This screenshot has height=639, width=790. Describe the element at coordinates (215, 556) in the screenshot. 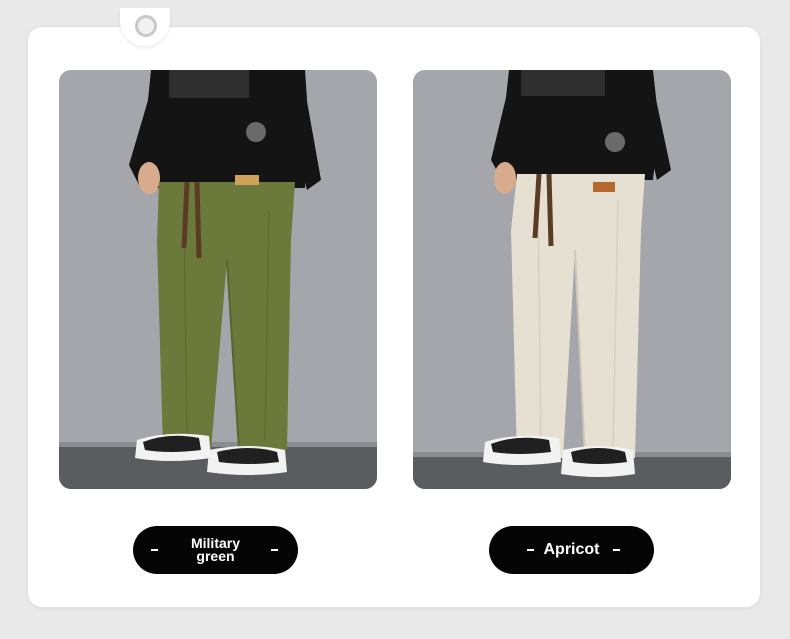

I see `color-label-line-2: green` at that location.